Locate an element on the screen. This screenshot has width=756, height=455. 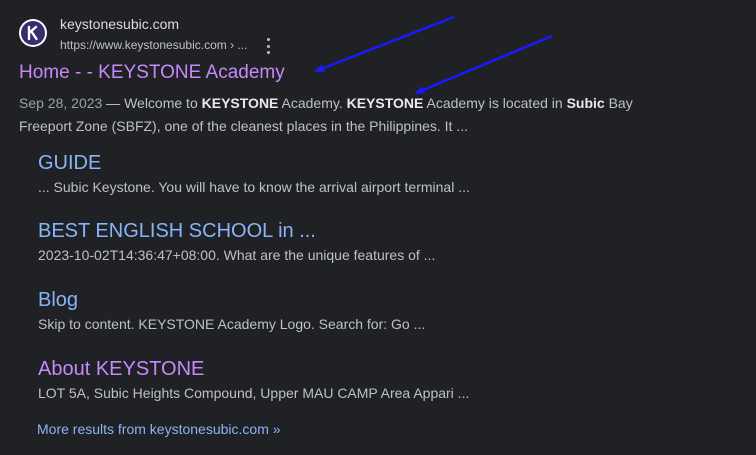
snippet-text: Academy. is located at coordinates (312, 103).